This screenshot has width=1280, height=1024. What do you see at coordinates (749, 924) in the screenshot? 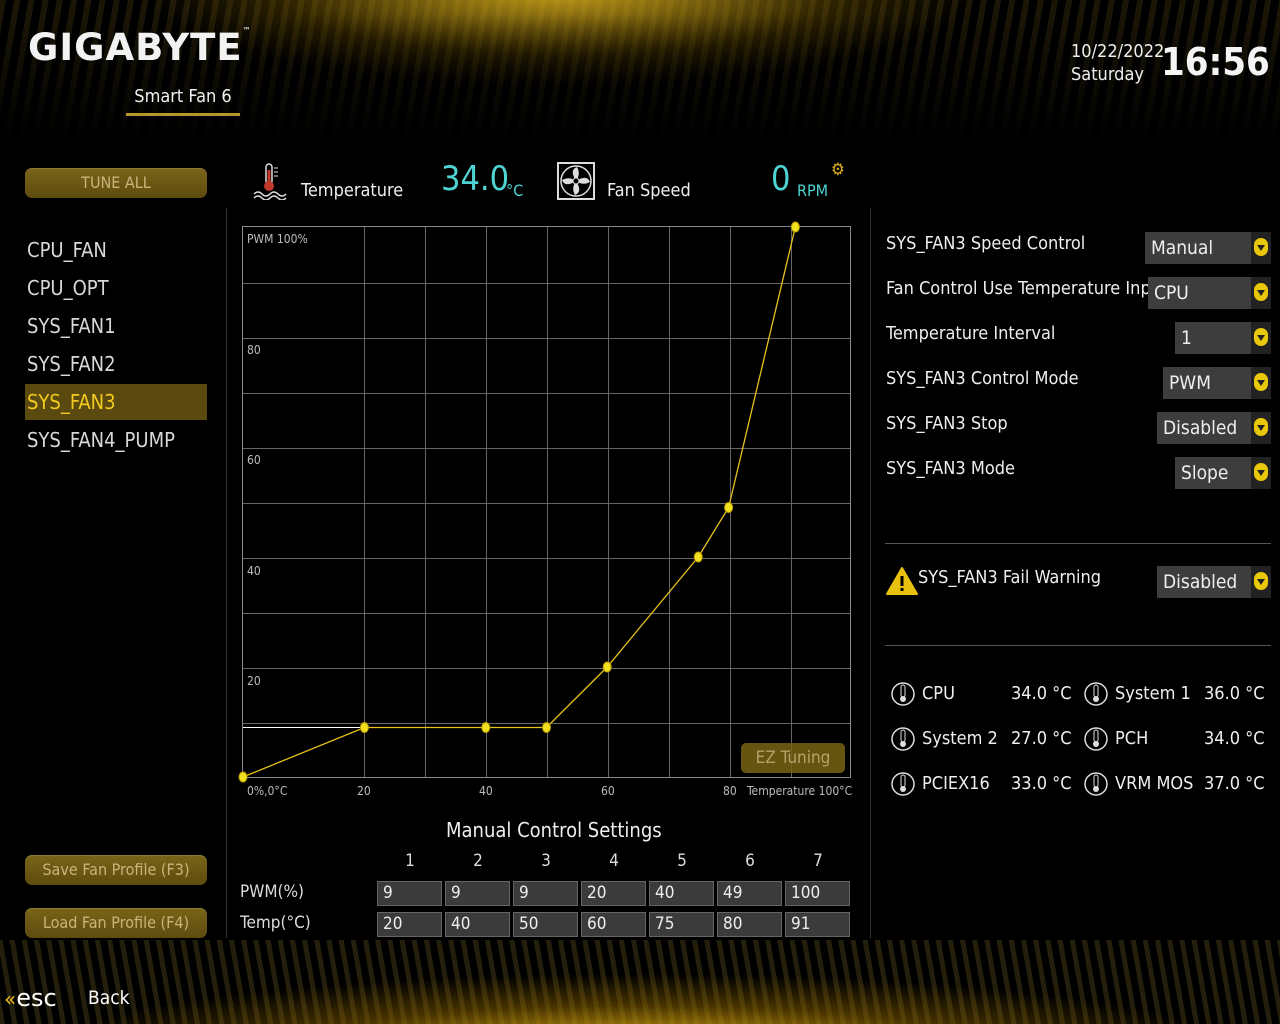
I see `temp-field-6: 80` at bounding box center [749, 924].